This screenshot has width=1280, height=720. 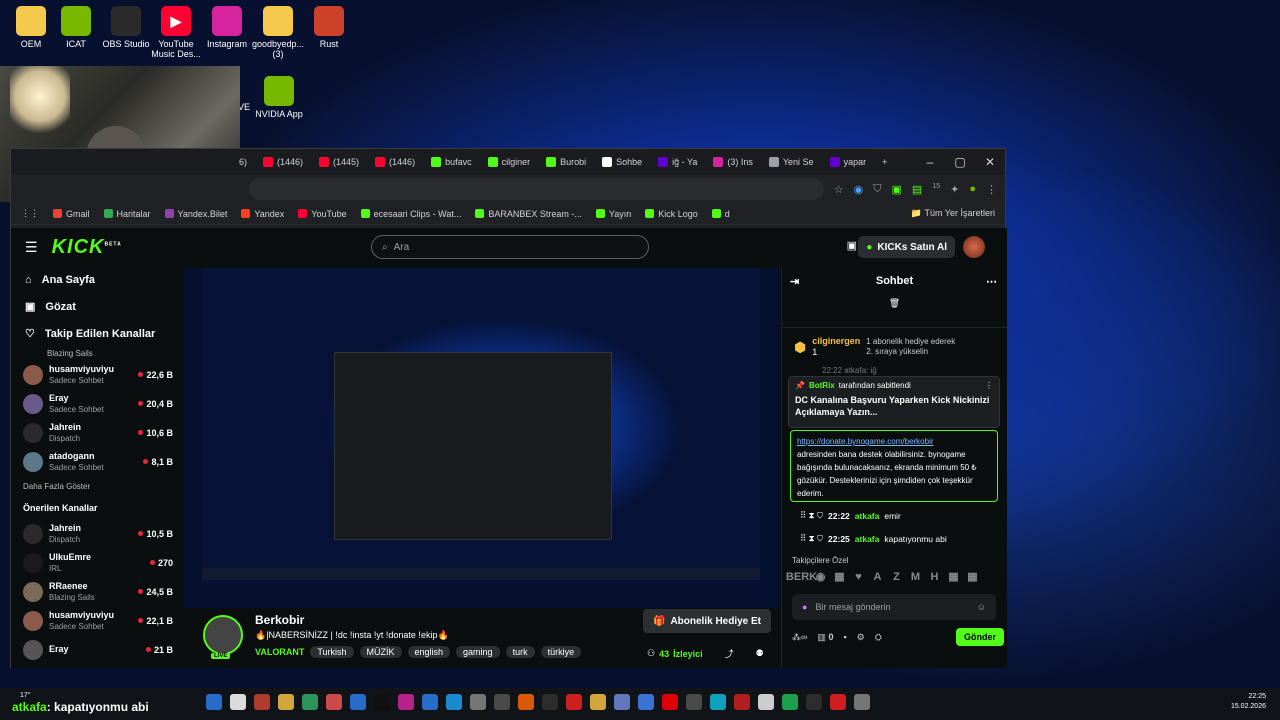 What do you see at coordinates (707, 621) in the screenshot?
I see `gift-sub-button: 🎁 Abonelik Hediye Et` at bounding box center [707, 621].